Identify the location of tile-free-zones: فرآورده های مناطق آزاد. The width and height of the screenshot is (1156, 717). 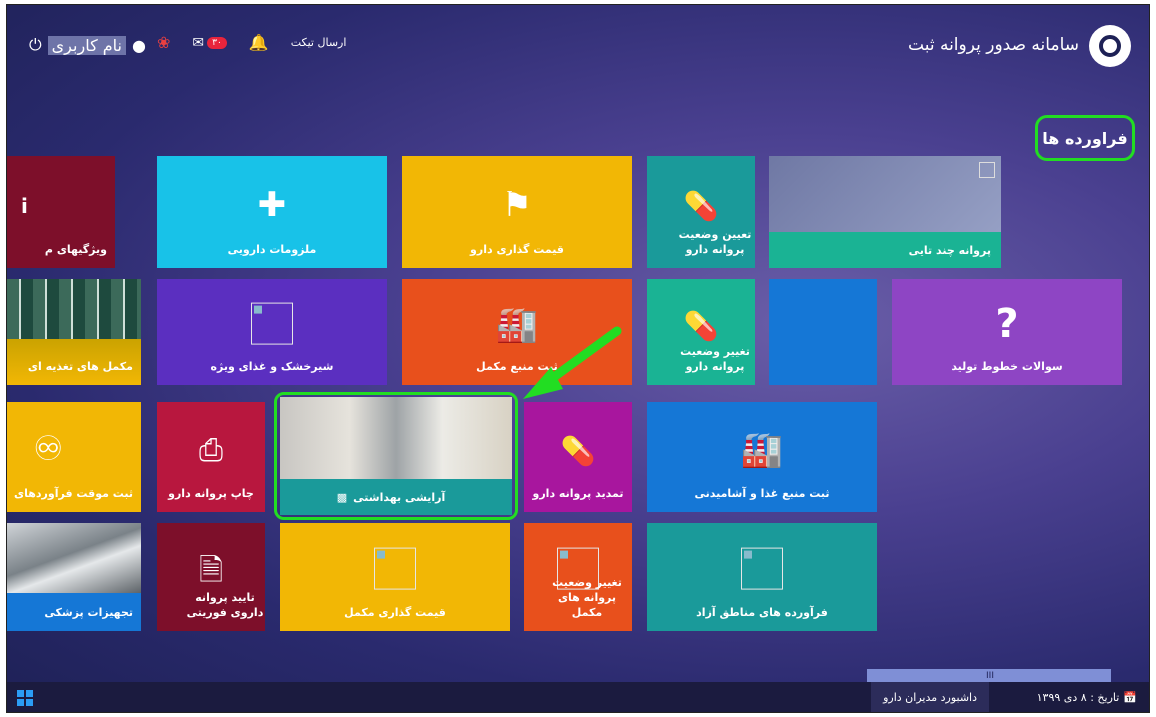
(762, 577).